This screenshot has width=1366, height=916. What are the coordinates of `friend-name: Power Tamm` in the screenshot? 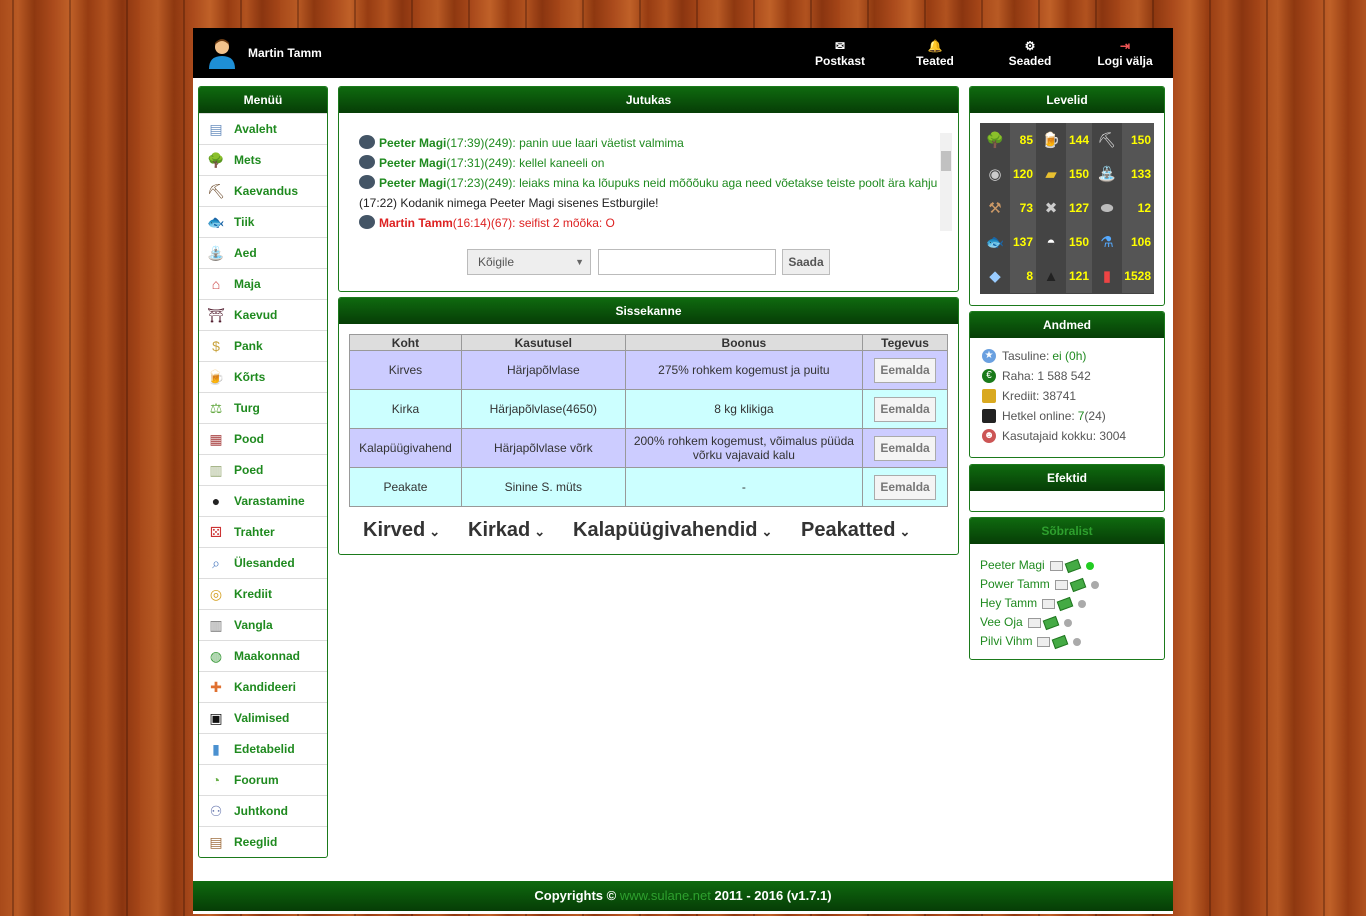 It's located at (1015, 584).